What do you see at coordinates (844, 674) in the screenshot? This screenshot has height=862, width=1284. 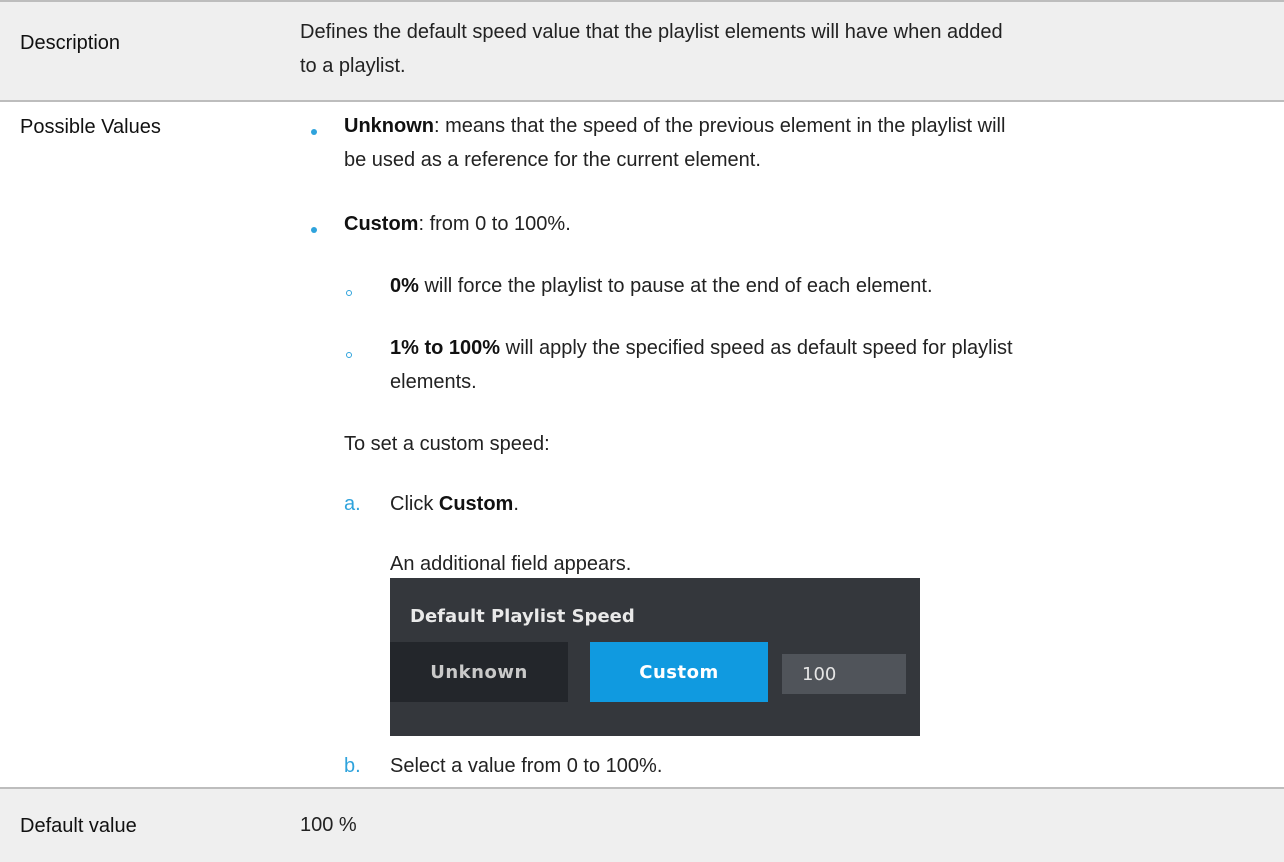 I see `speed-value-input: 100` at bounding box center [844, 674].